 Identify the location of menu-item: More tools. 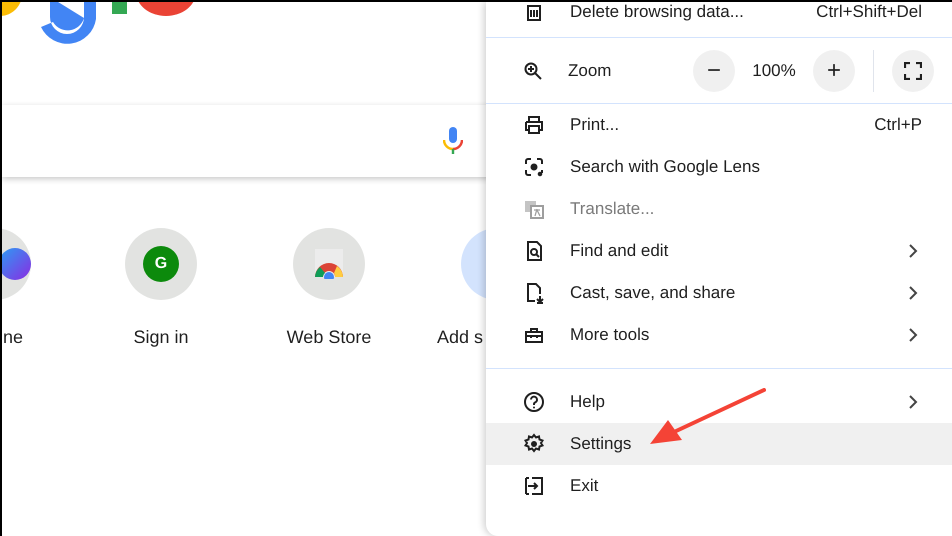
(719, 335).